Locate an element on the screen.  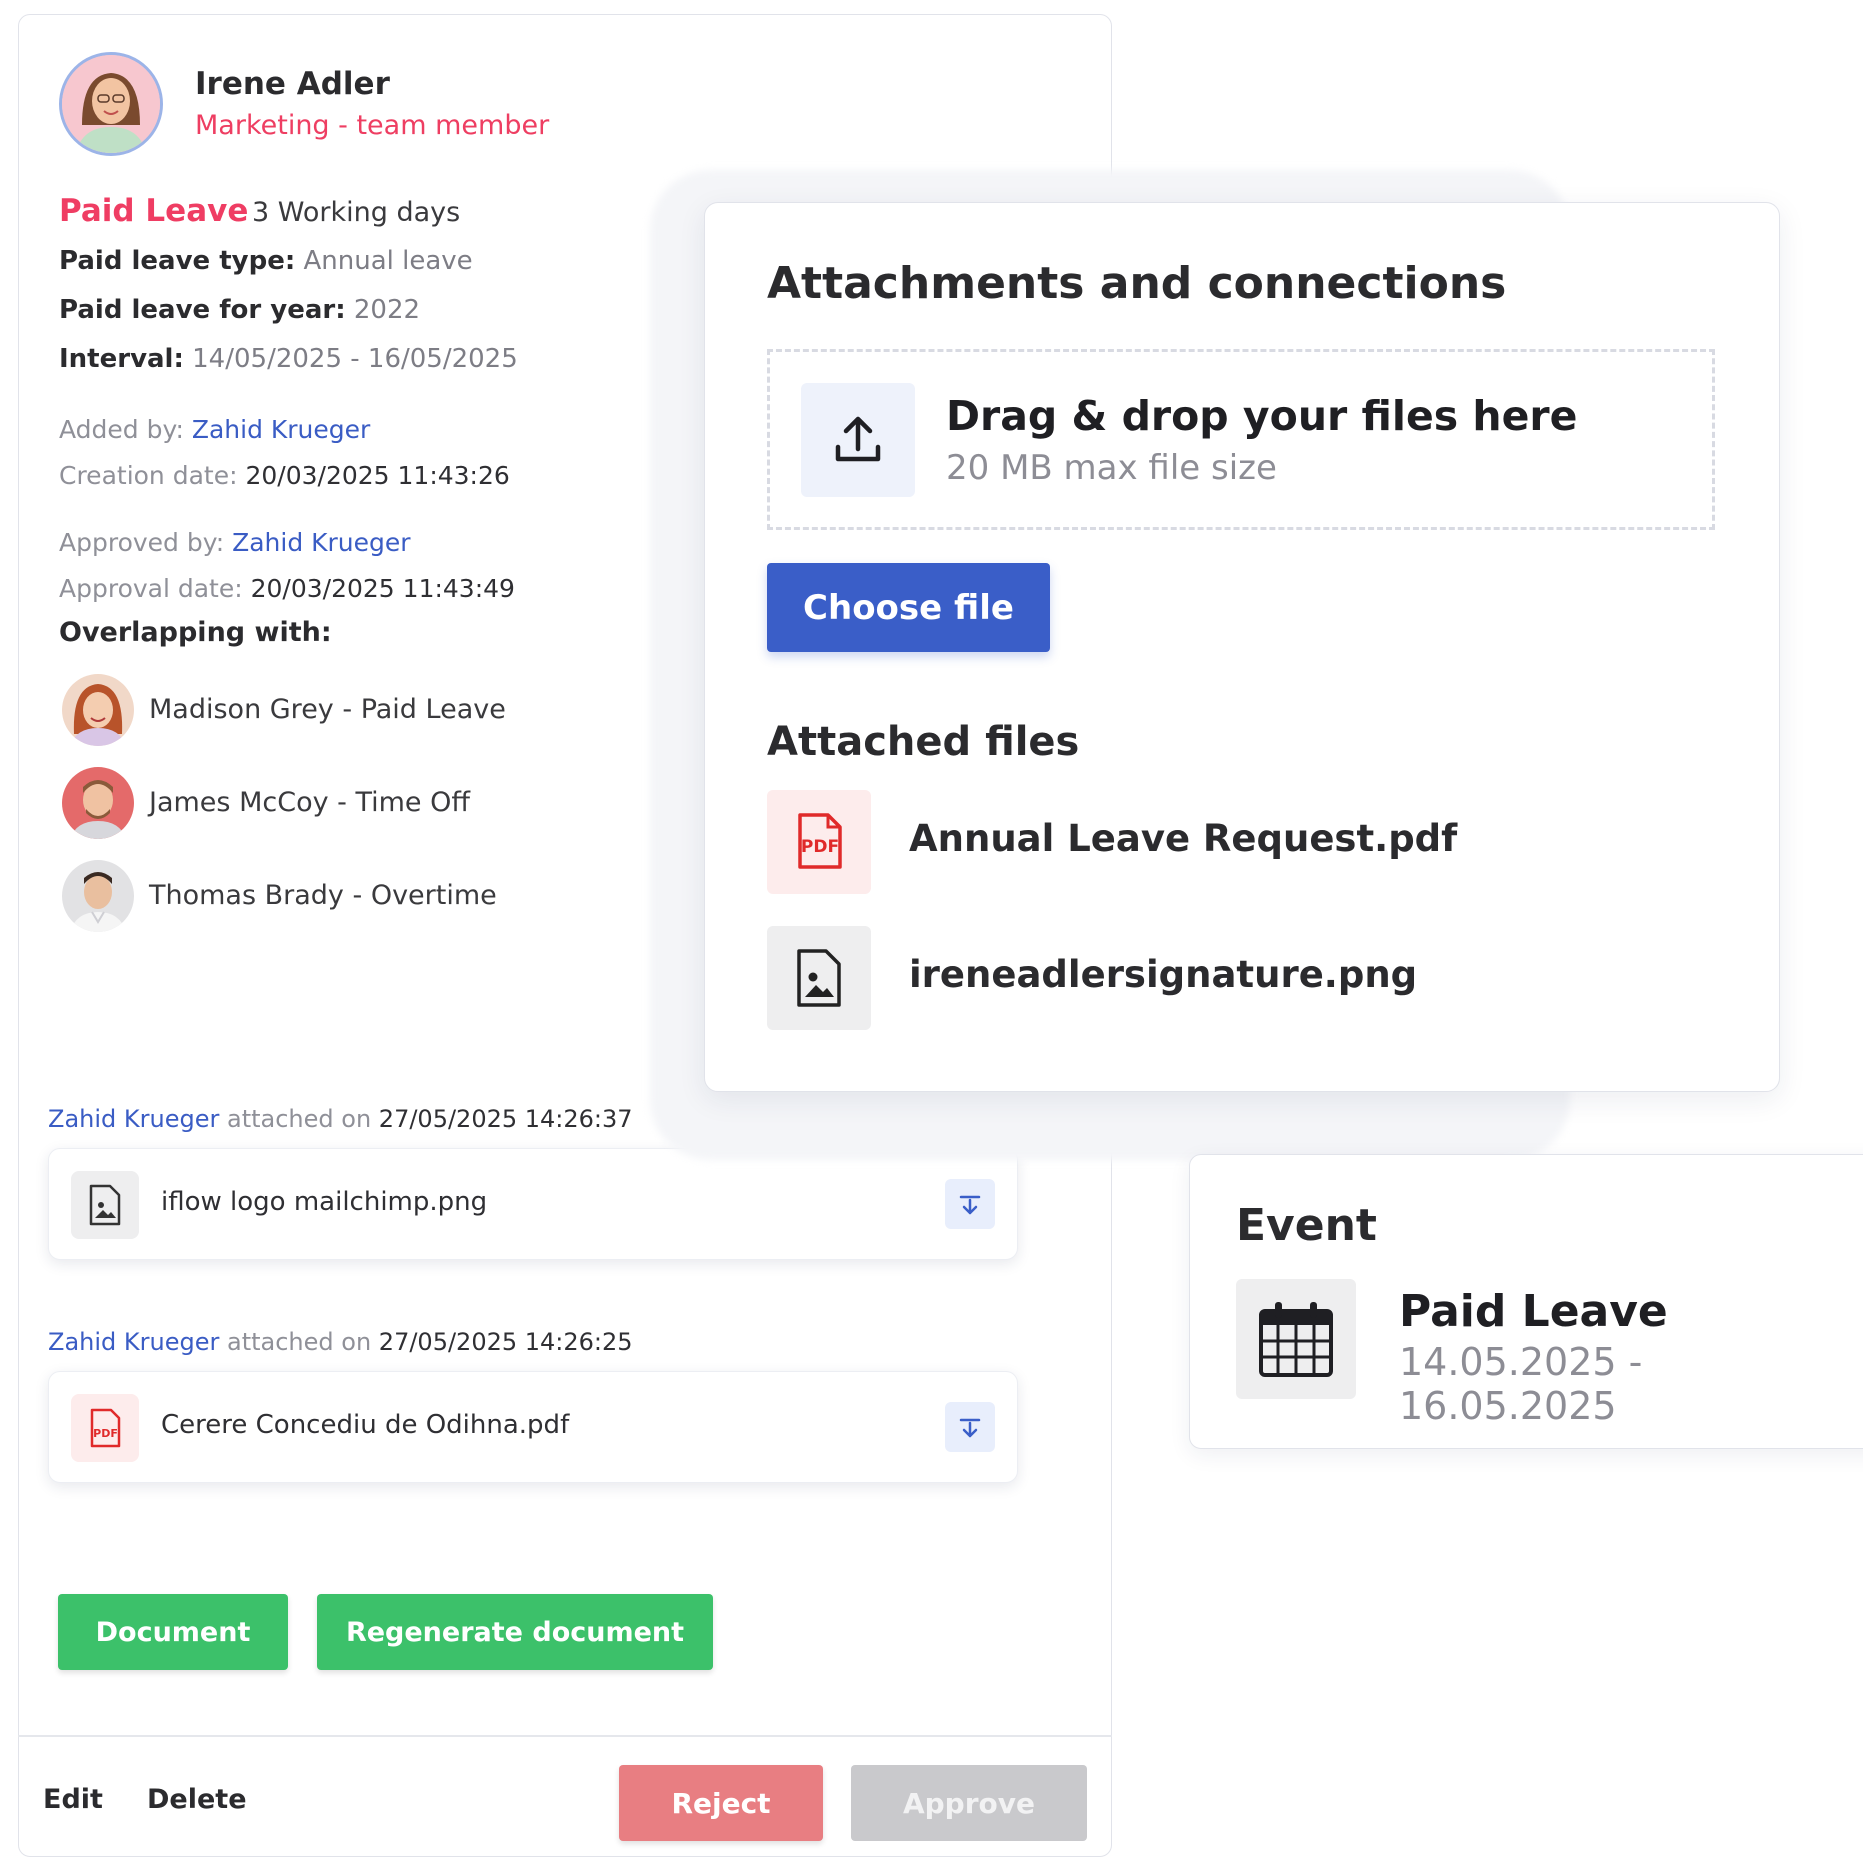
attached-file-name: ireneadlersignature.png is located at coordinates (1163, 974).